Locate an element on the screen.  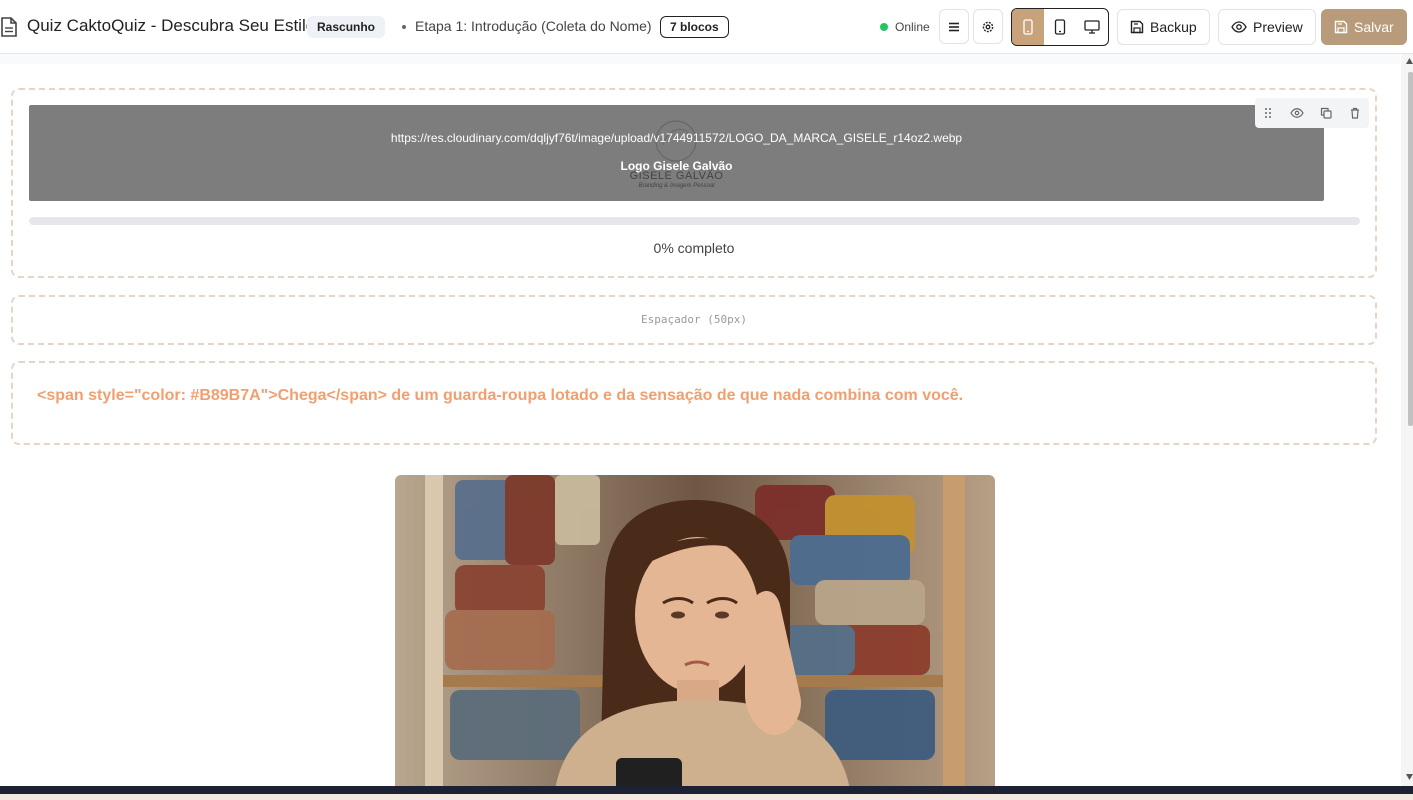
spacer-label: Espaçador (50px) is located at coordinates (694, 319).